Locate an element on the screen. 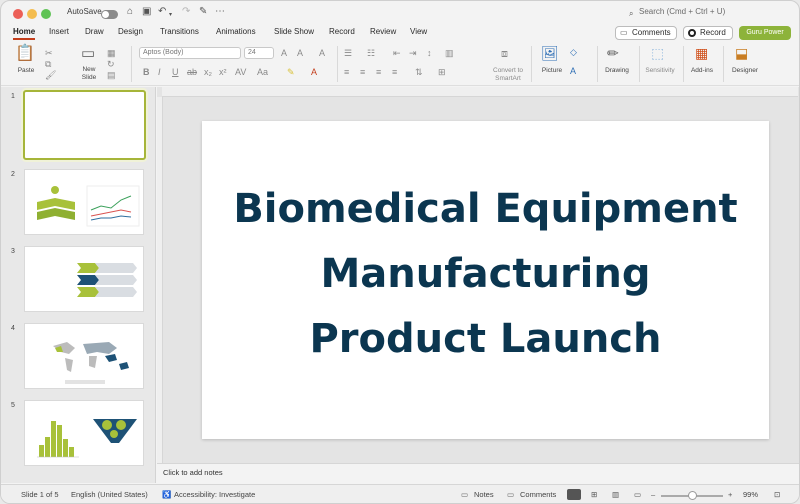 This screenshot has height=504, width=800. search-input: Search (Cmd + Ctrl + U) is located at coordinates (682, 11).